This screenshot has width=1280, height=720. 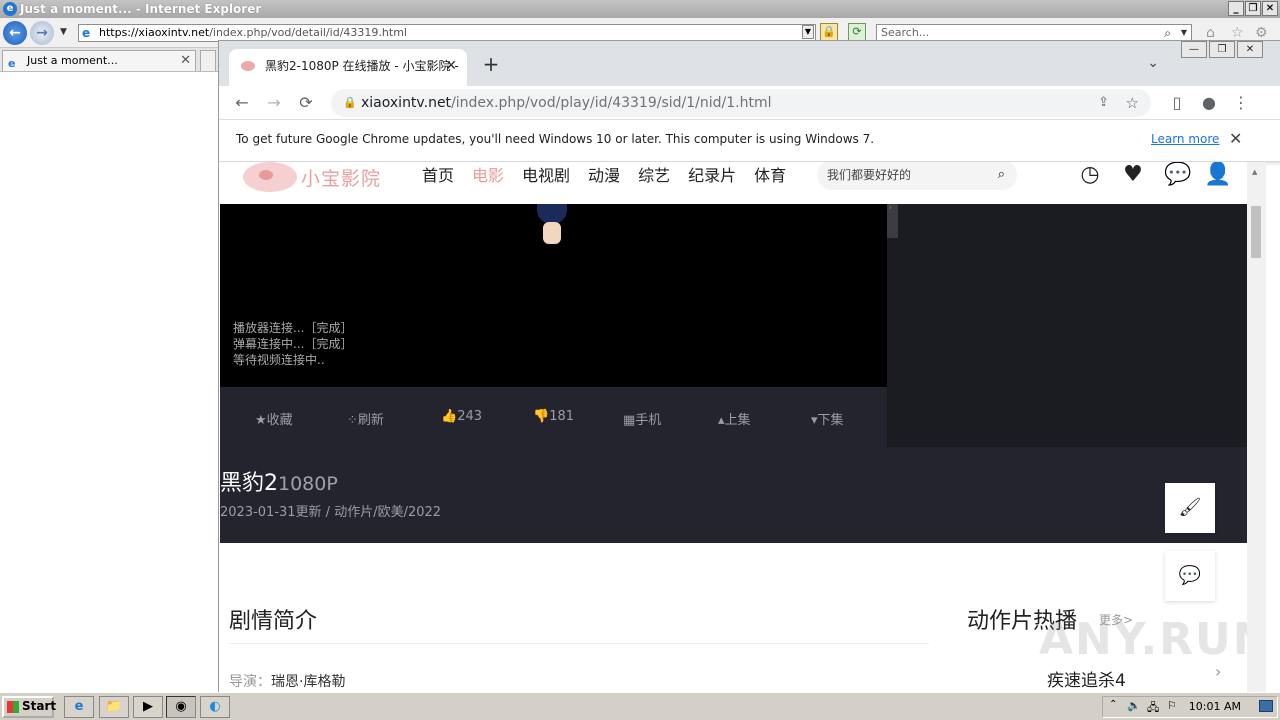 I want to click on start-label: Start, so click(x=39, y=706).